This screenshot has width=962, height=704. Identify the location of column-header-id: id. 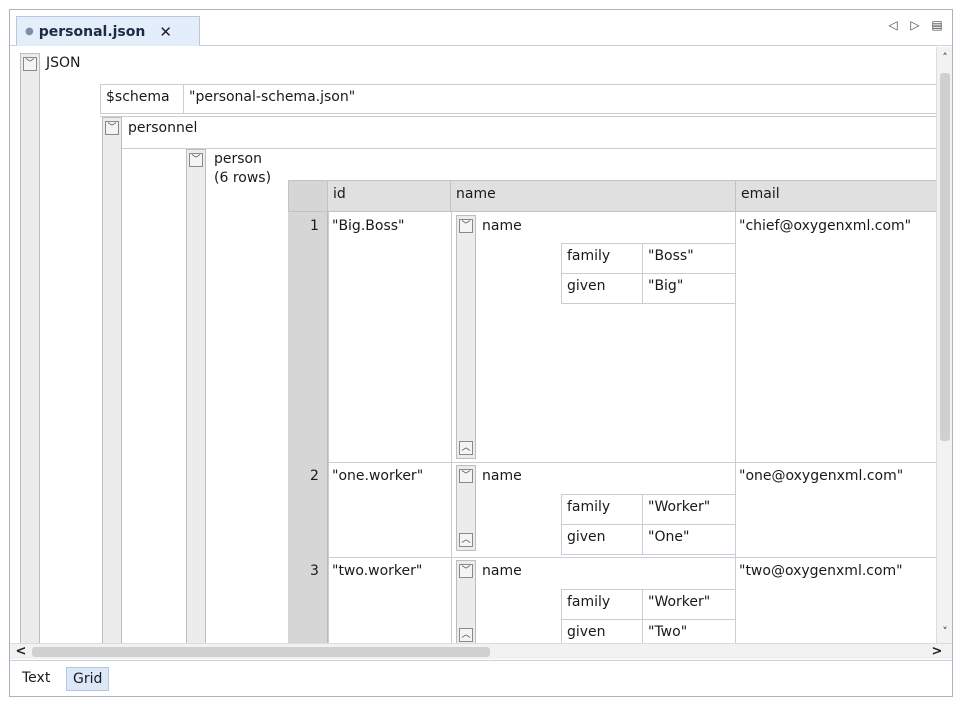
(389, 196).